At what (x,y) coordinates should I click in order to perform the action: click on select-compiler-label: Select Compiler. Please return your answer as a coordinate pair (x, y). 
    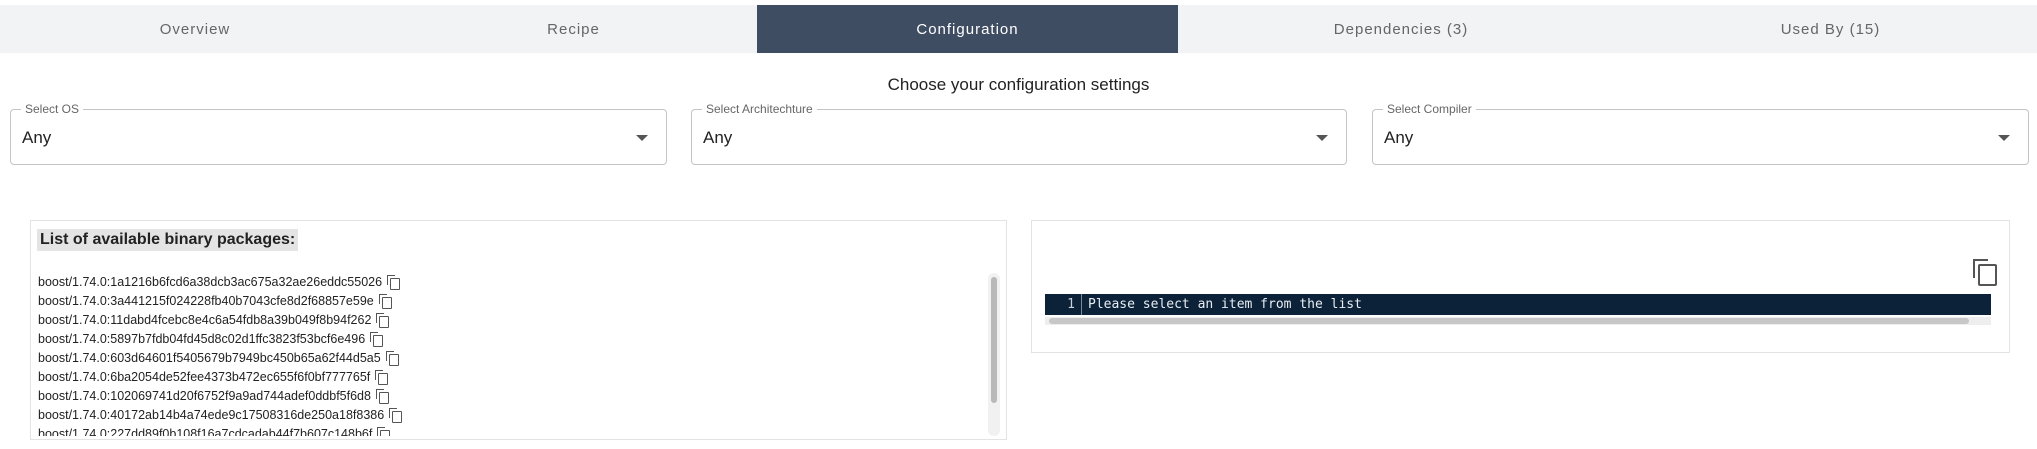
    Looking at the image, I should click on (1429, 109).